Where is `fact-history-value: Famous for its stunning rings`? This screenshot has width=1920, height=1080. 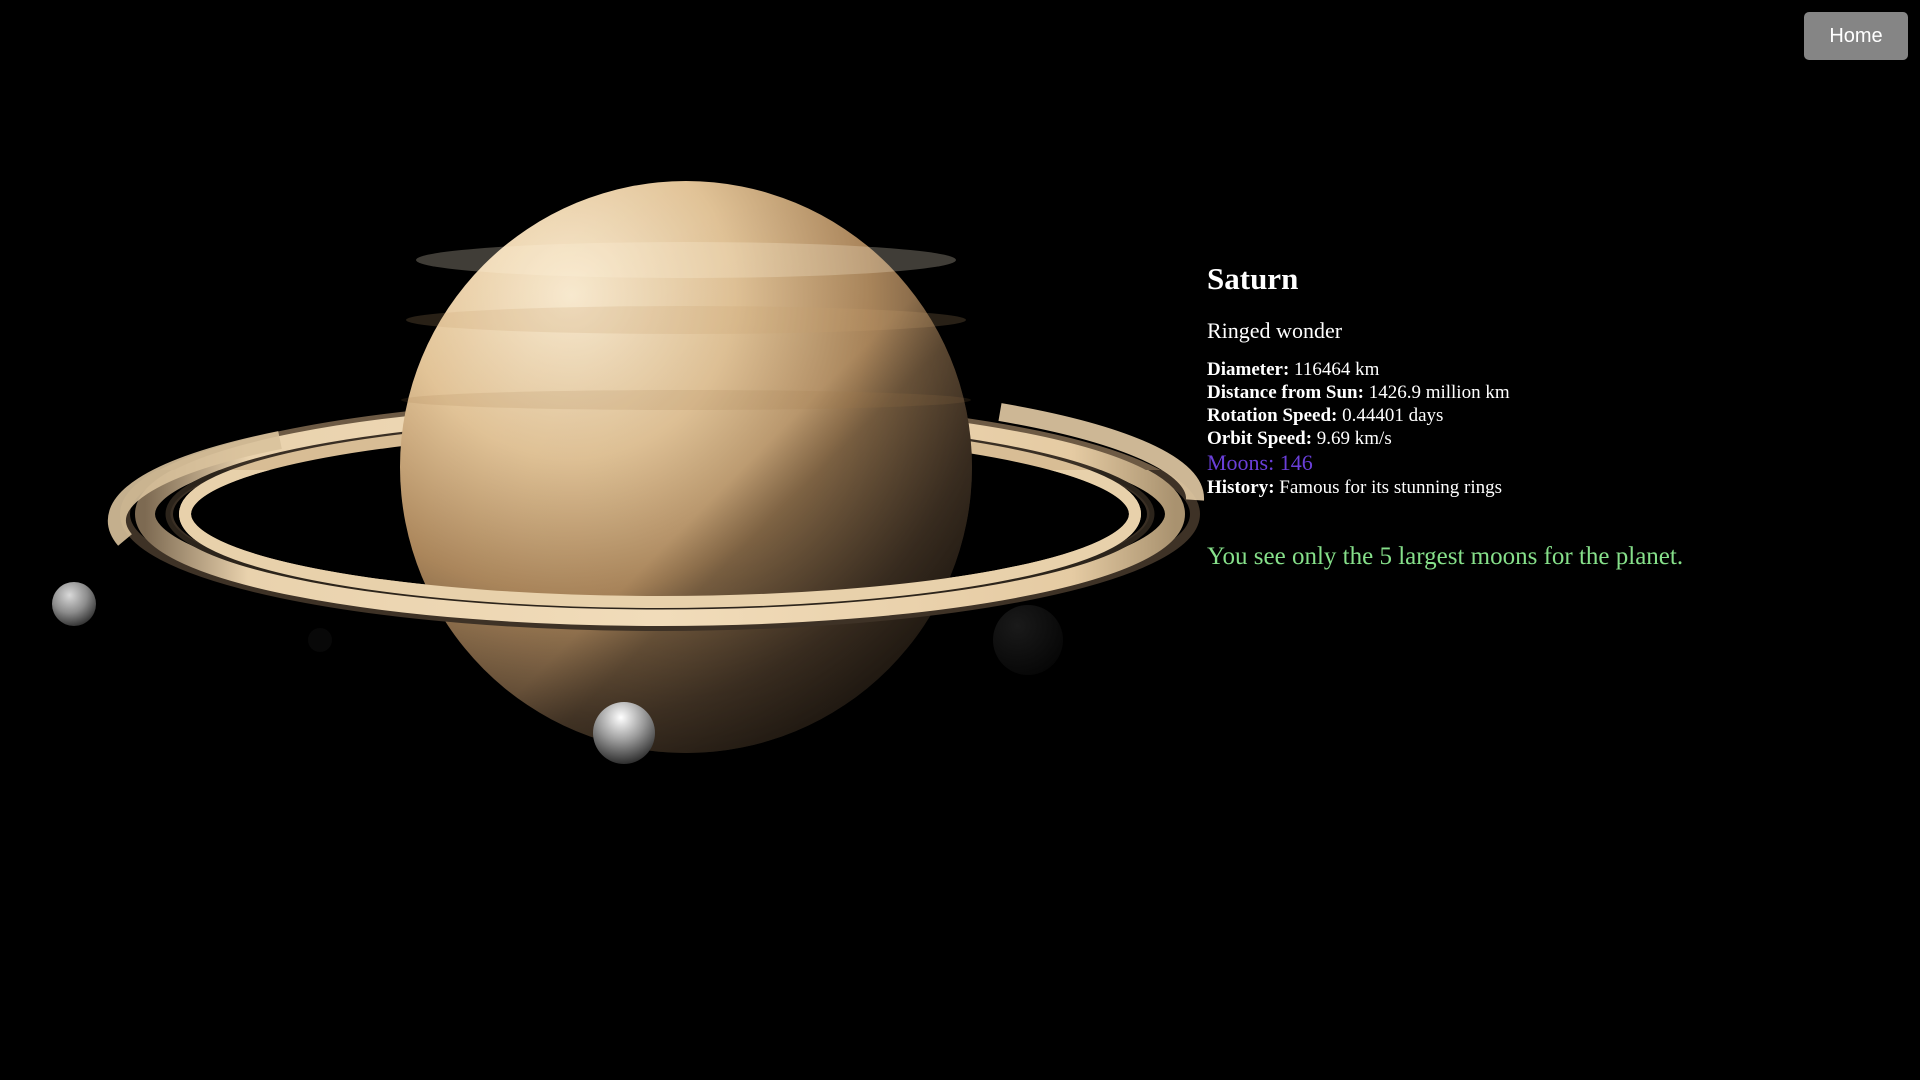 fact-history-value: Famous for its stunning rings is located at coordinates (1388, 487).